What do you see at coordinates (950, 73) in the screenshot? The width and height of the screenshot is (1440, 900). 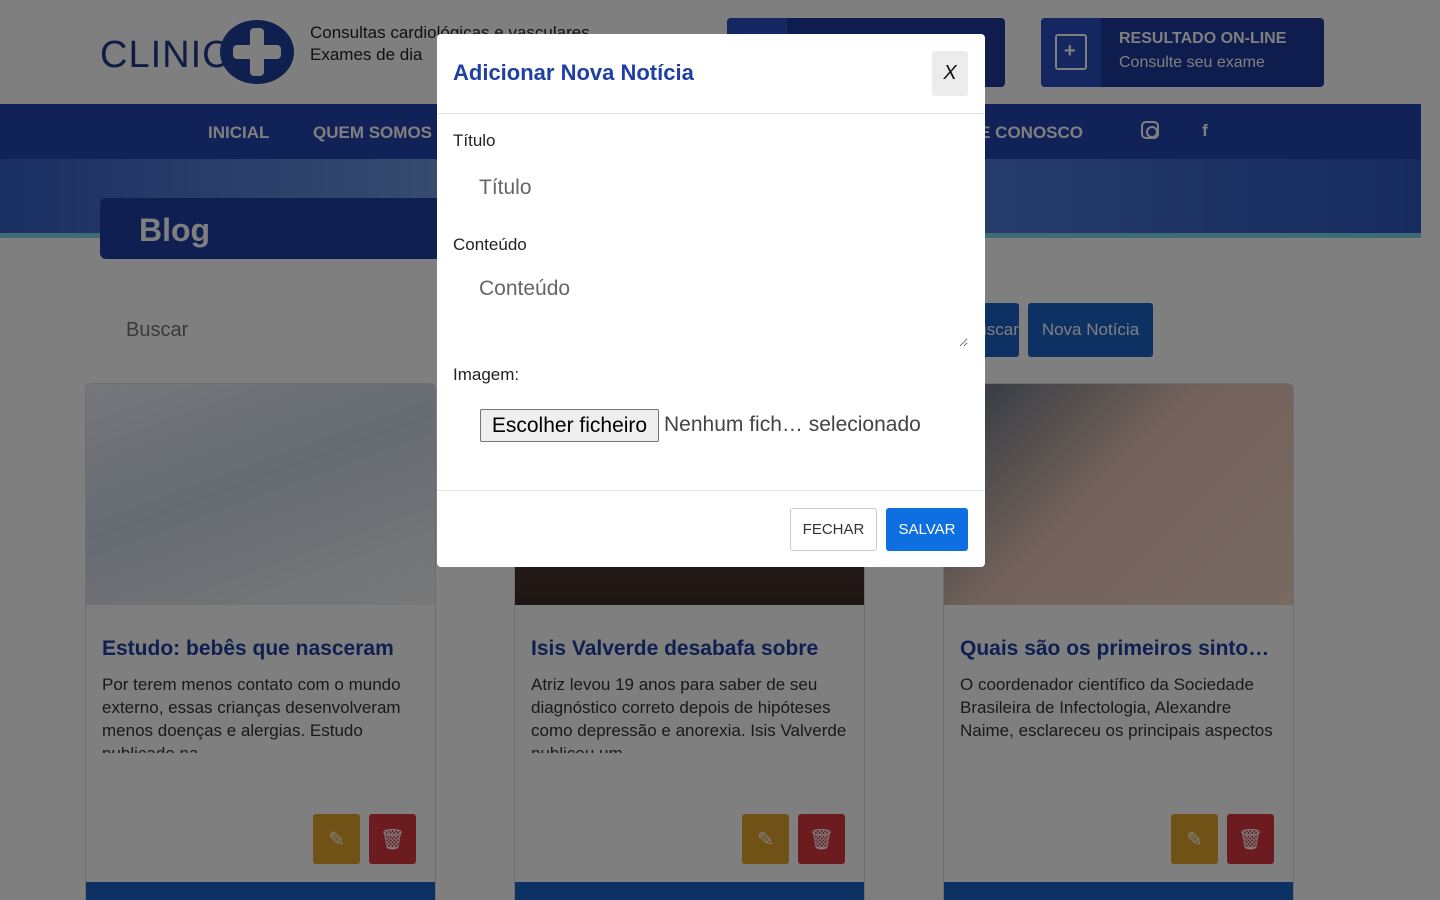 I see `close-icon: X` at bounding box center [950, 73].